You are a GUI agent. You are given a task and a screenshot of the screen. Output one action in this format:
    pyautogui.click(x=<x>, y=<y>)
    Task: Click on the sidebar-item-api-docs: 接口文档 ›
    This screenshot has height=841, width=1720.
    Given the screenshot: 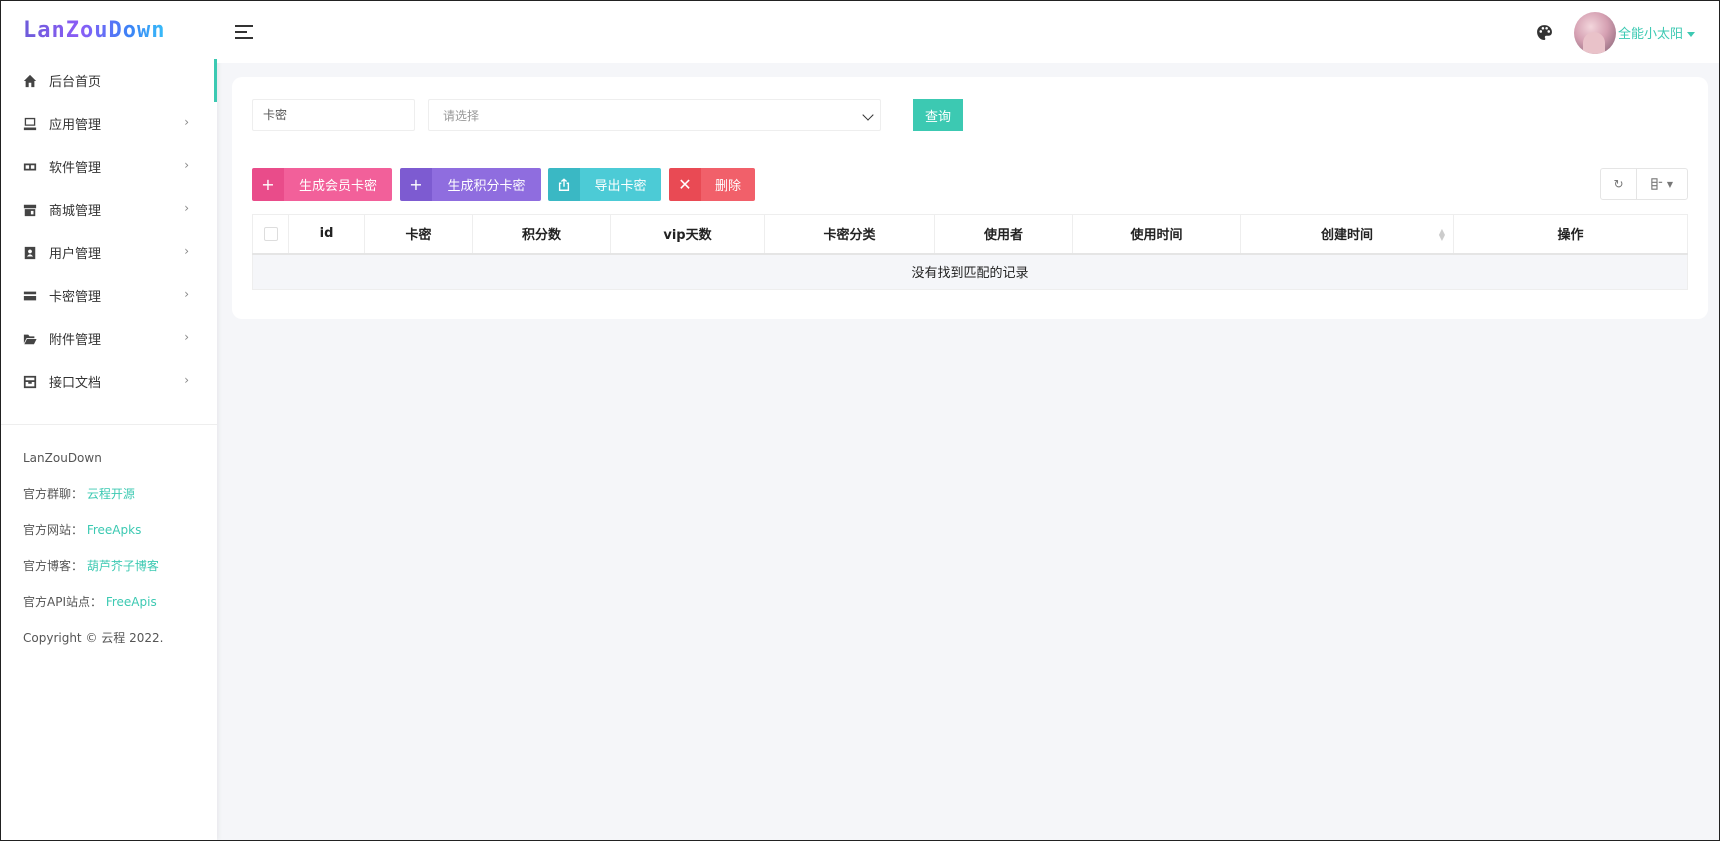 What is the action you would take?
    pyautogui.click(x=109, y=381)
    